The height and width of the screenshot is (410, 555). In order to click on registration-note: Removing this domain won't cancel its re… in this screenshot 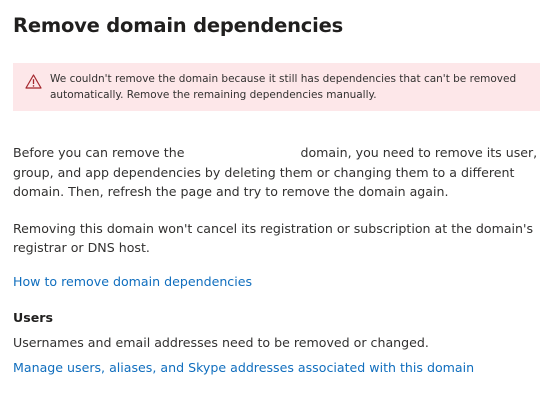, I will do `click(273, 238)`.